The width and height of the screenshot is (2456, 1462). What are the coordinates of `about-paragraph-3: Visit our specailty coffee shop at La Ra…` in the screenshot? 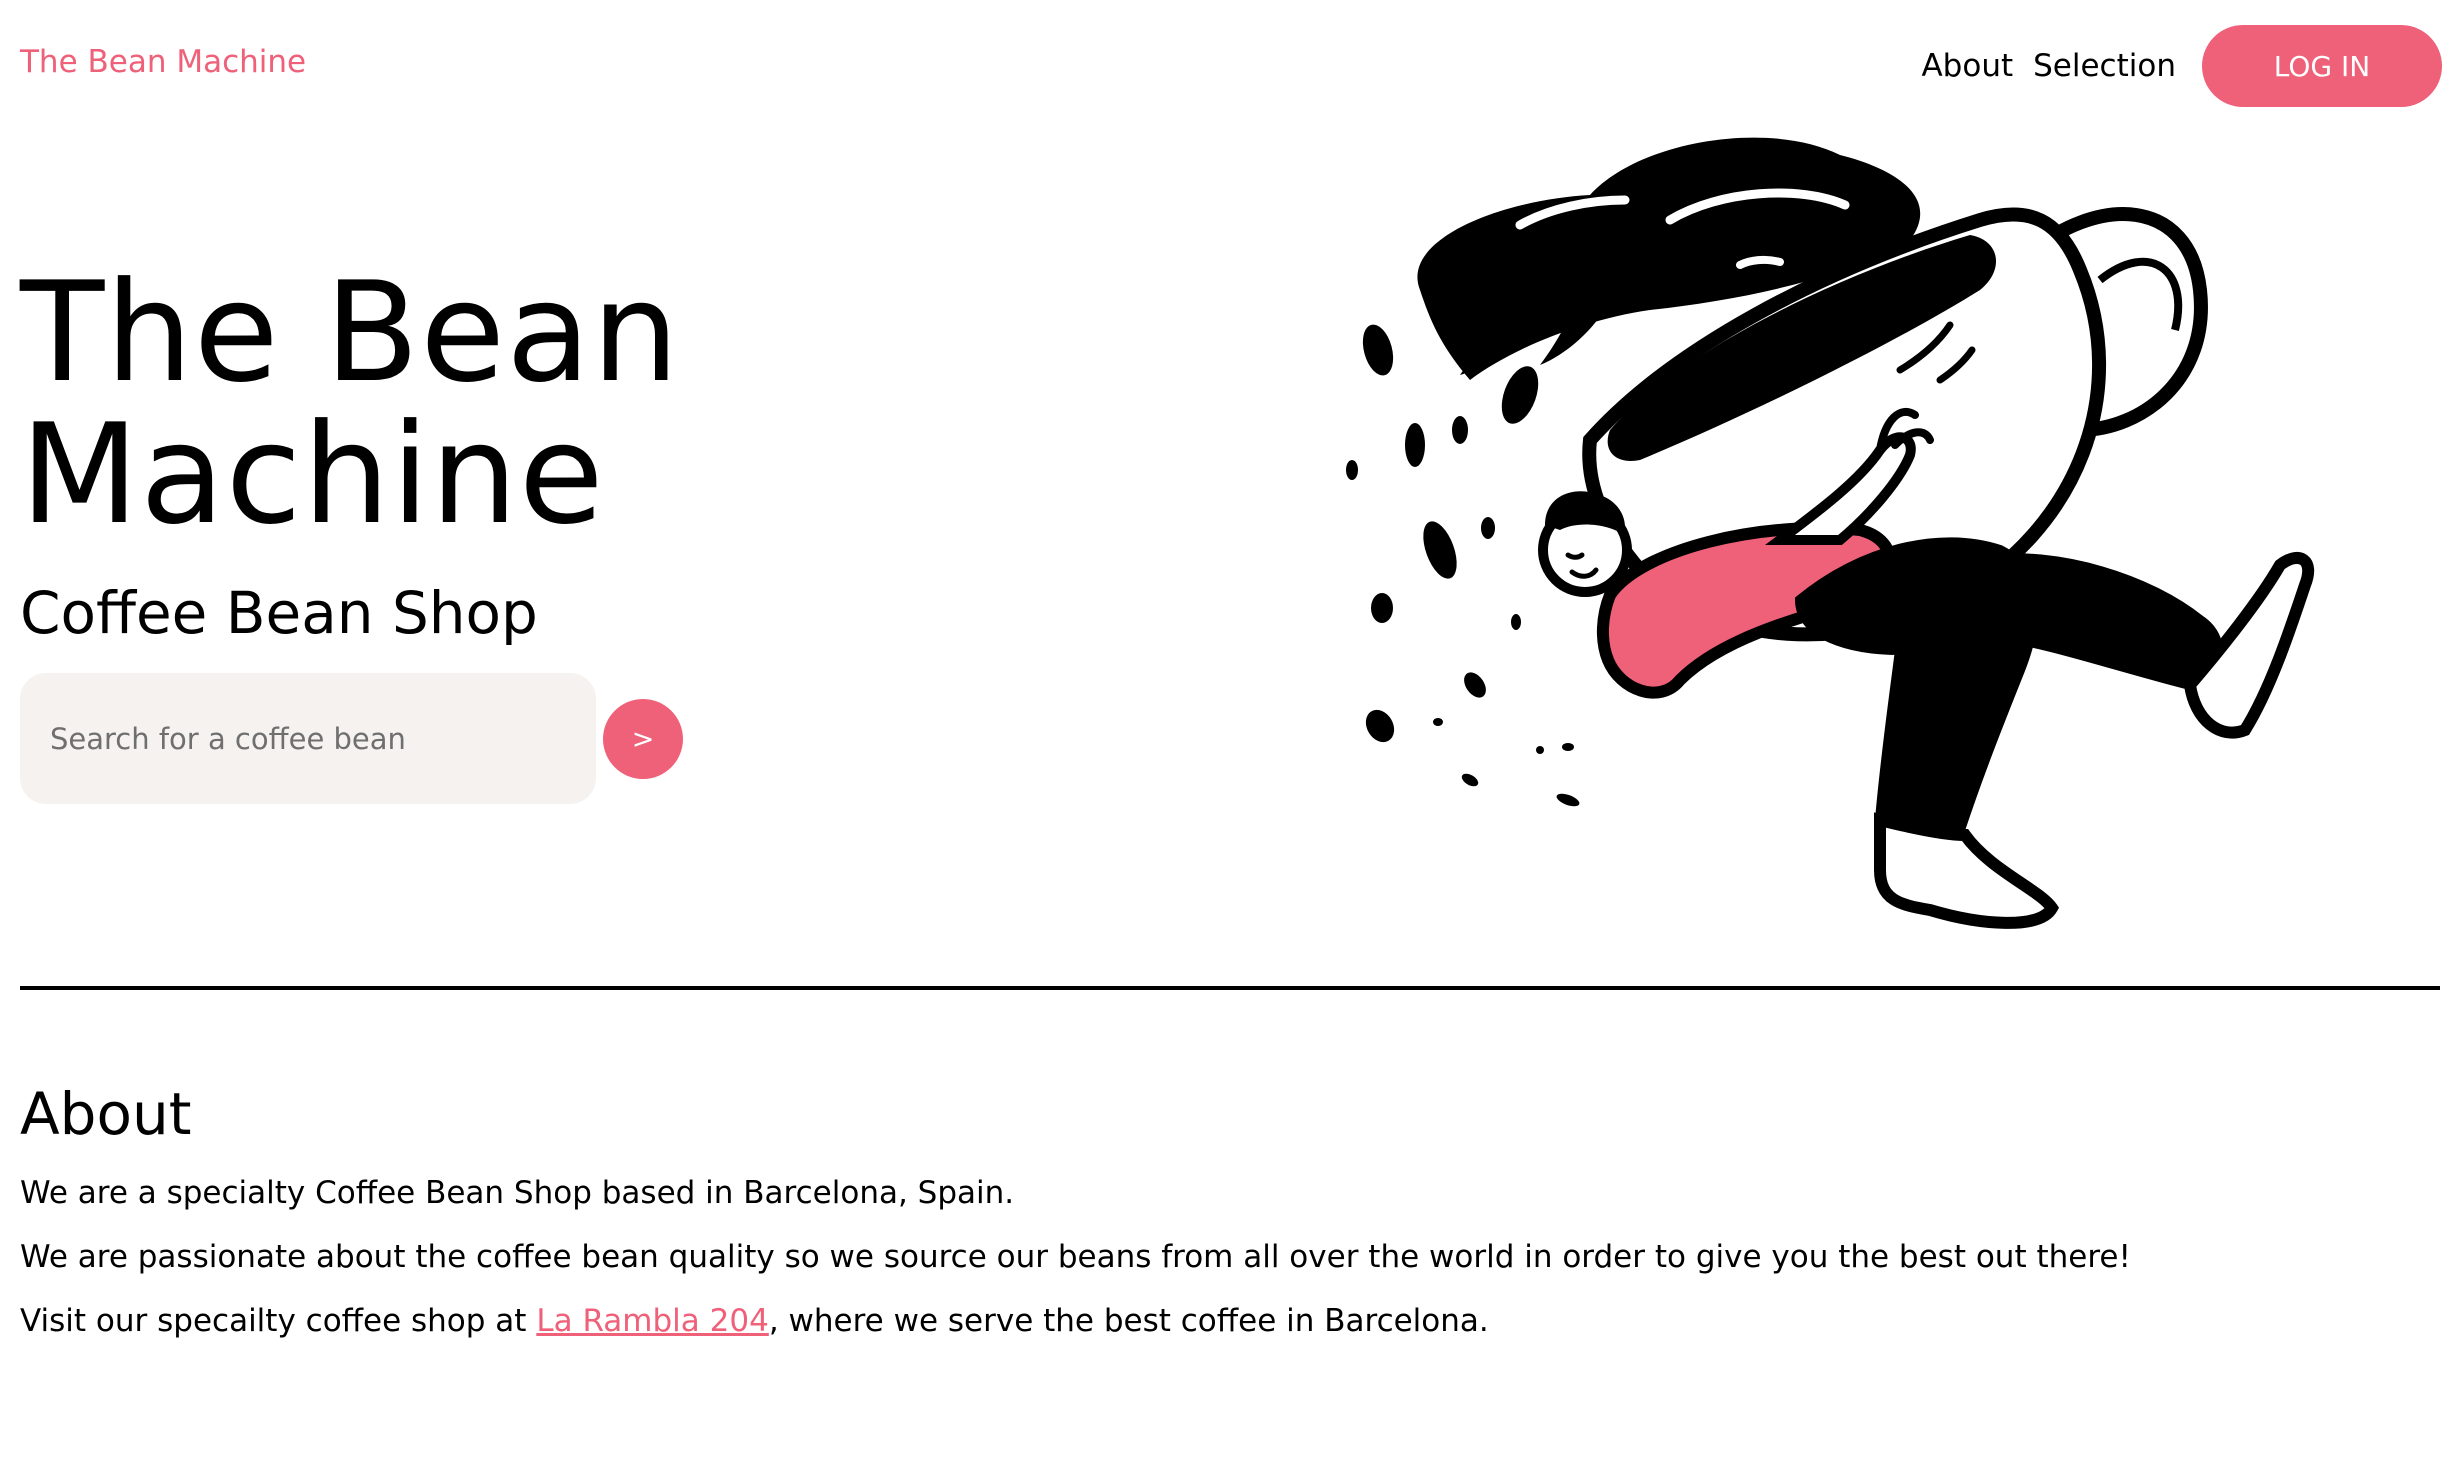 It's located at (754, 1321).